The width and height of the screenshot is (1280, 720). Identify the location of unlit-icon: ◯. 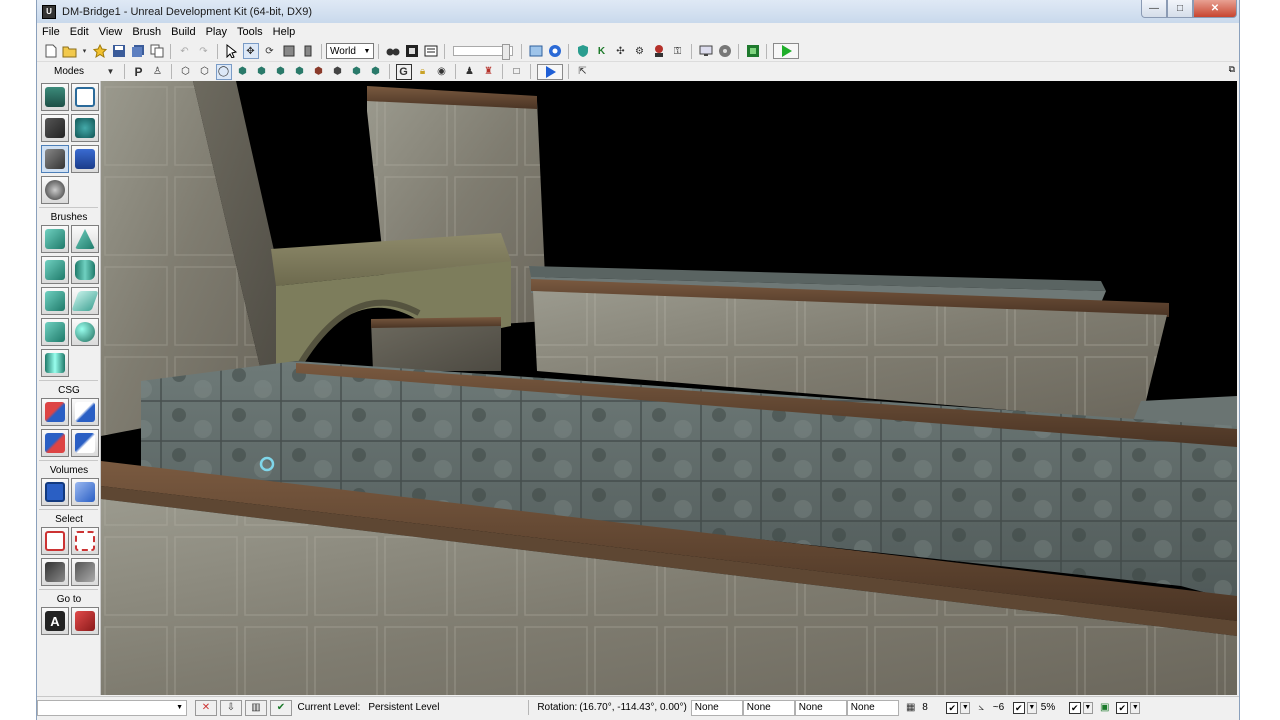
(223, 71).